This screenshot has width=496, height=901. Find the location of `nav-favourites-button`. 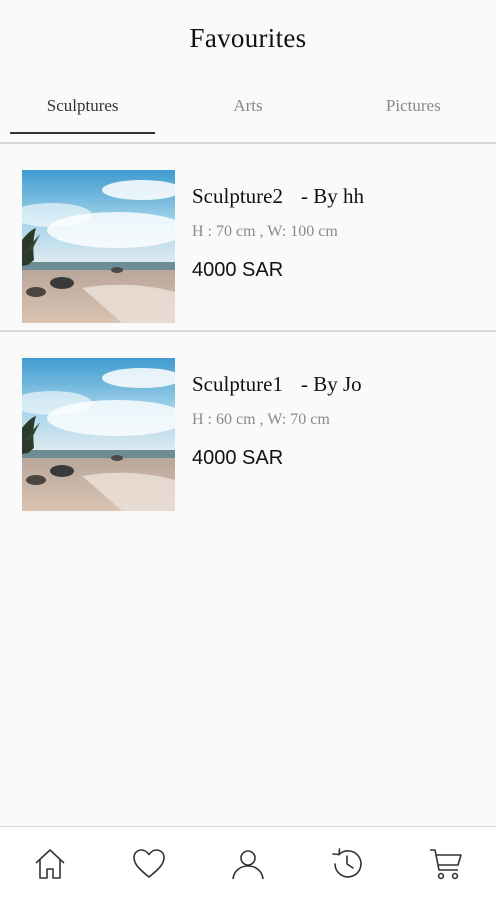

nav-favourites-button is located at coordinates (149, 864).